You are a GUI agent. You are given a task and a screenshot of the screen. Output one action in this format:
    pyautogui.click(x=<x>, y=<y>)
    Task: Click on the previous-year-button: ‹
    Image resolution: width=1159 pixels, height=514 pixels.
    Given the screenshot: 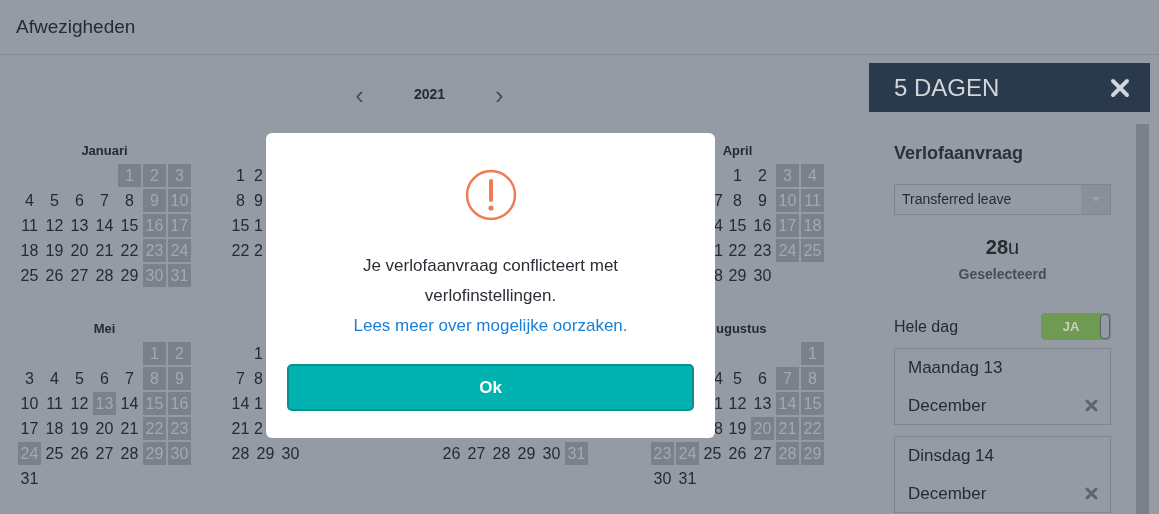 What is the action you would take?
    pyautogui.click(x=359, y=94)
    